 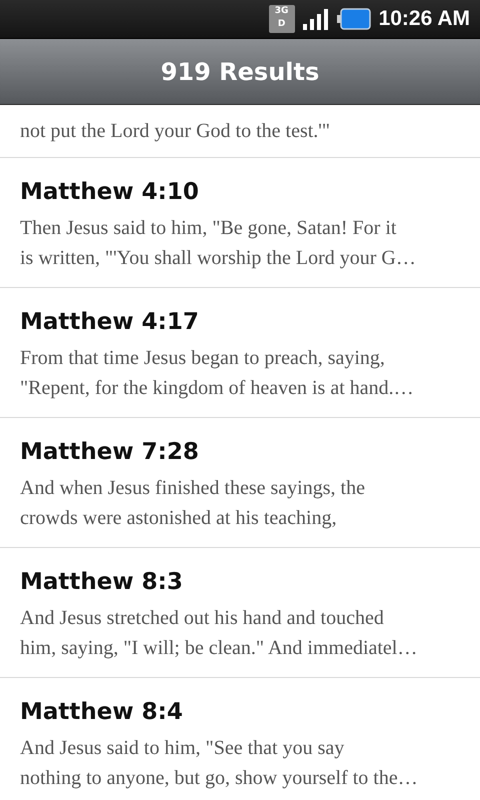 I want to click on clock-time: 10:26 AM, so click(x=424, y=19).